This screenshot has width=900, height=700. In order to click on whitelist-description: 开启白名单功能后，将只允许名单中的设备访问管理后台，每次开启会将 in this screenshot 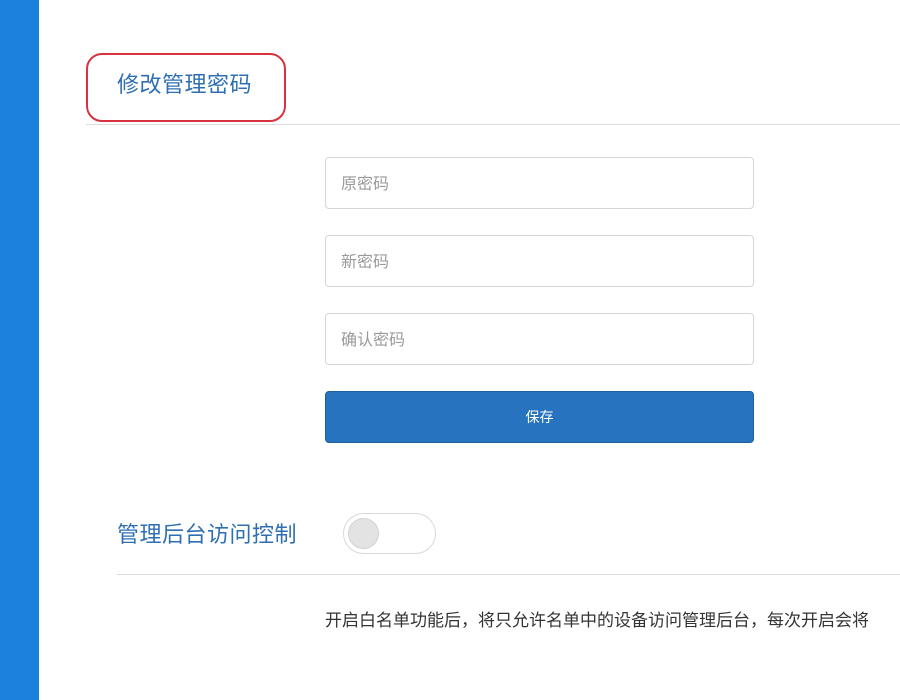, I will do `click(597, 621)`.